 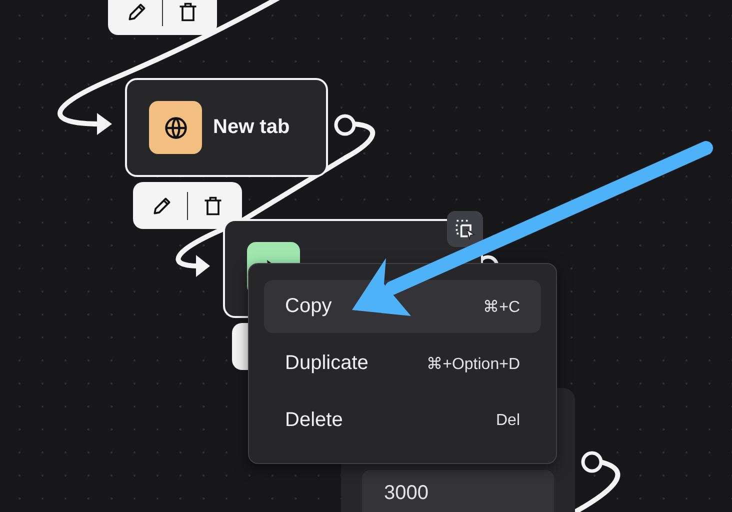 I want to click on menu-item: Copy ⌘+C, so click(x=402, y=306).